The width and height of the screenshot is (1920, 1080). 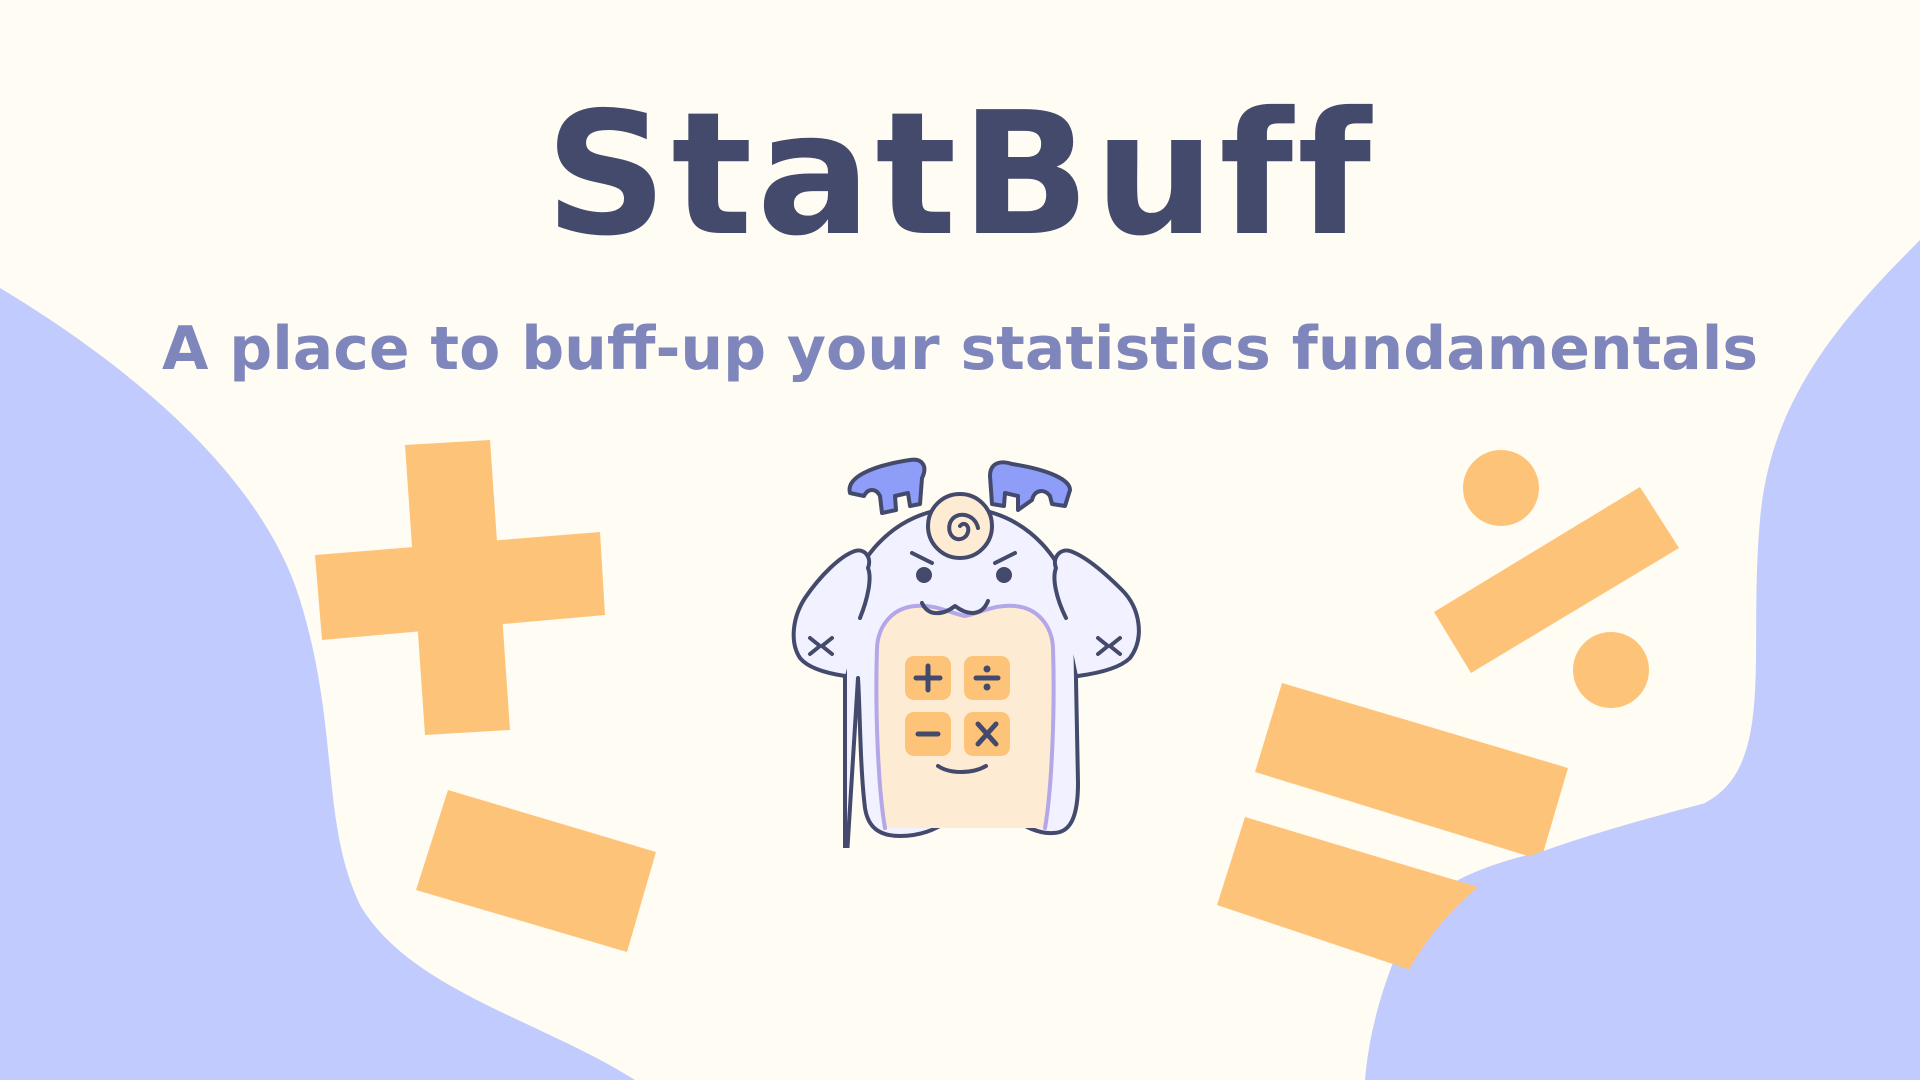 I want to click on muscle-calculator-mascot-icon, so click(x=966, y=652).